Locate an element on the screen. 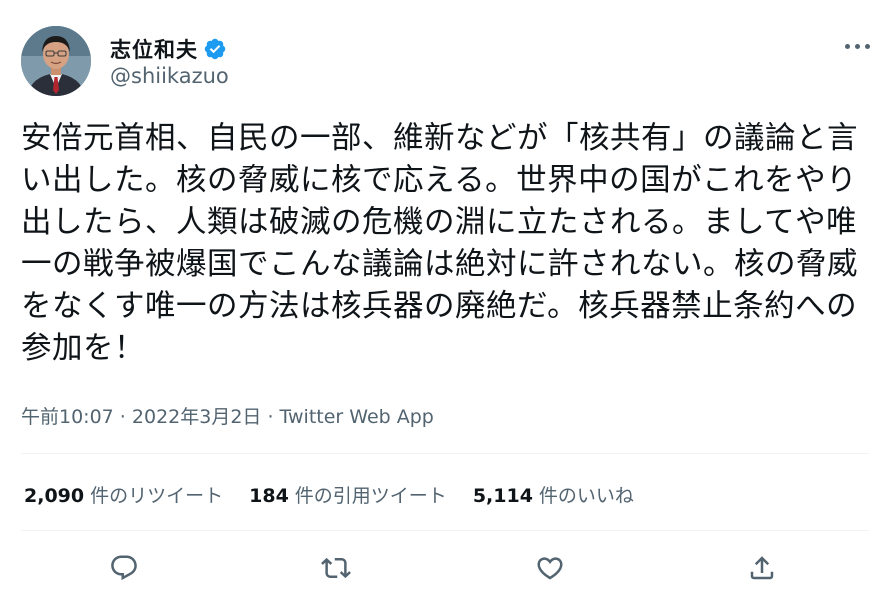 The image size is (889, 598). like-button is located at coordinates (550, 568).